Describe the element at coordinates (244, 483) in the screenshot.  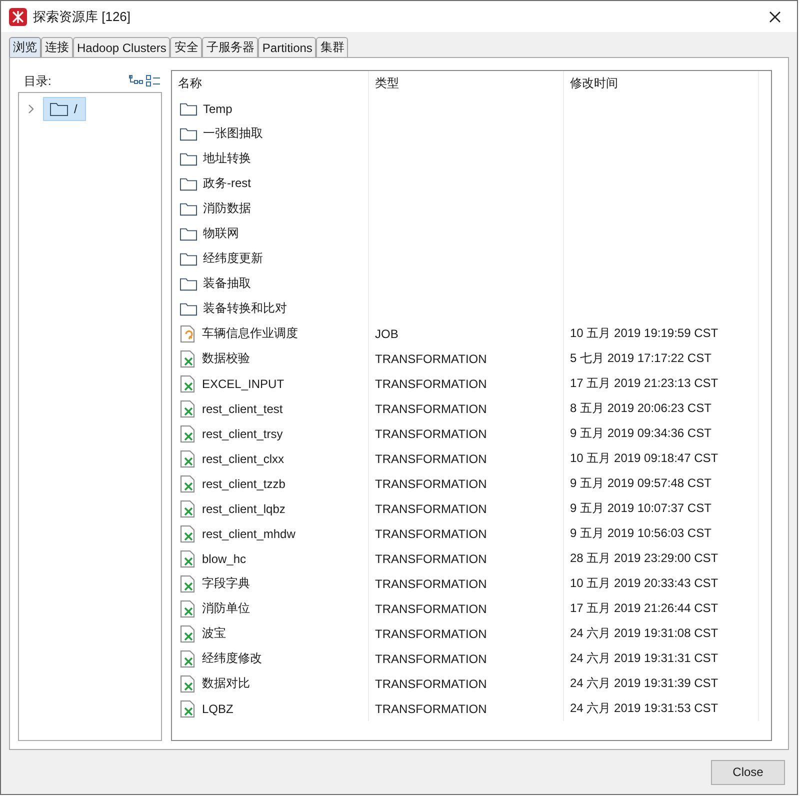
I see `file-name: rest_client_tzzb` at that location.